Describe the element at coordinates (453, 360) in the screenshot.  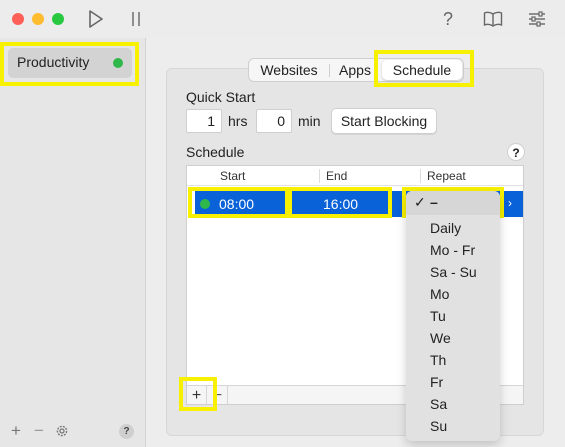
I see `repeat-option: Th` at that location.